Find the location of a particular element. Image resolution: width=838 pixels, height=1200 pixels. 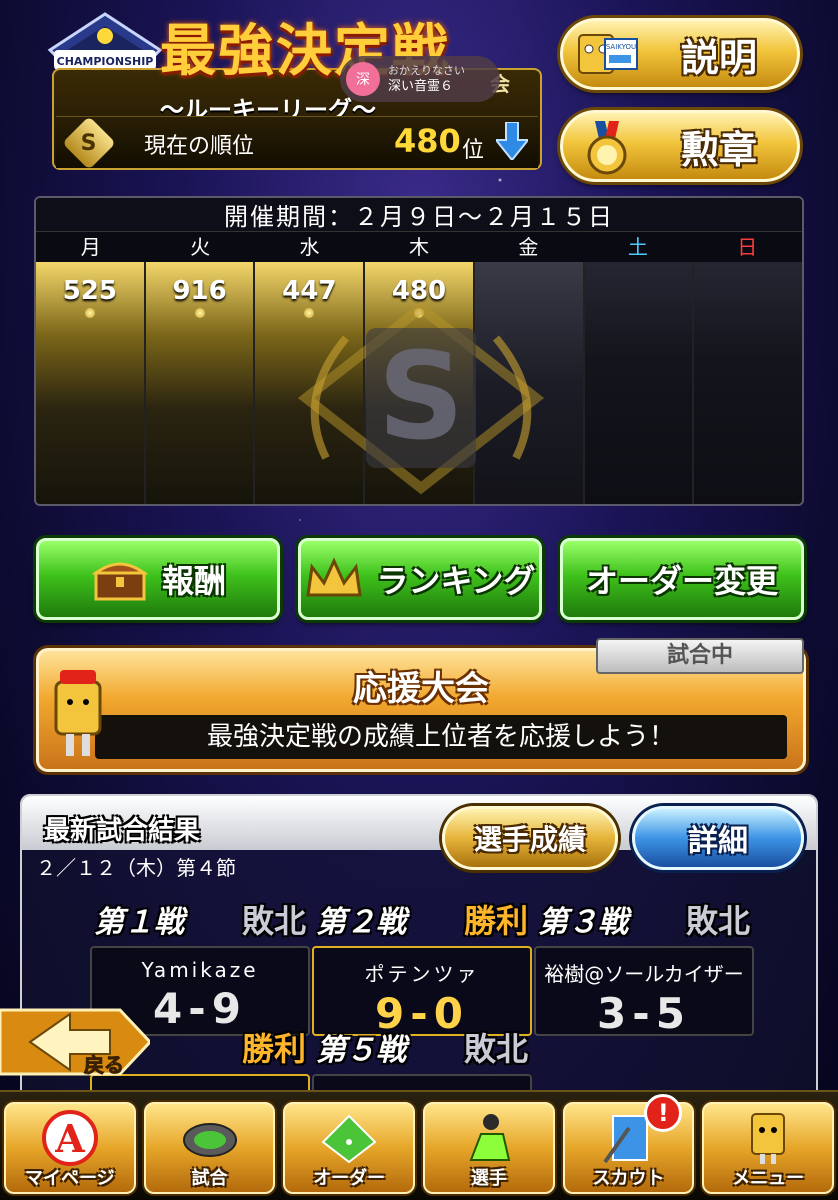

explain-label: 説明 is located at coordinates (718, 57).